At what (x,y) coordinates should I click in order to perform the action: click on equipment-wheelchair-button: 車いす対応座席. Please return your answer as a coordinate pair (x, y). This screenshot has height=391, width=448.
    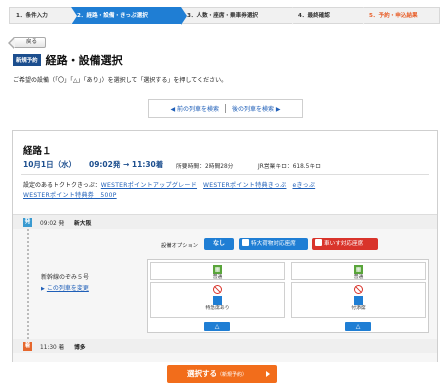
    Looking at the image, I should click on (345, 244).